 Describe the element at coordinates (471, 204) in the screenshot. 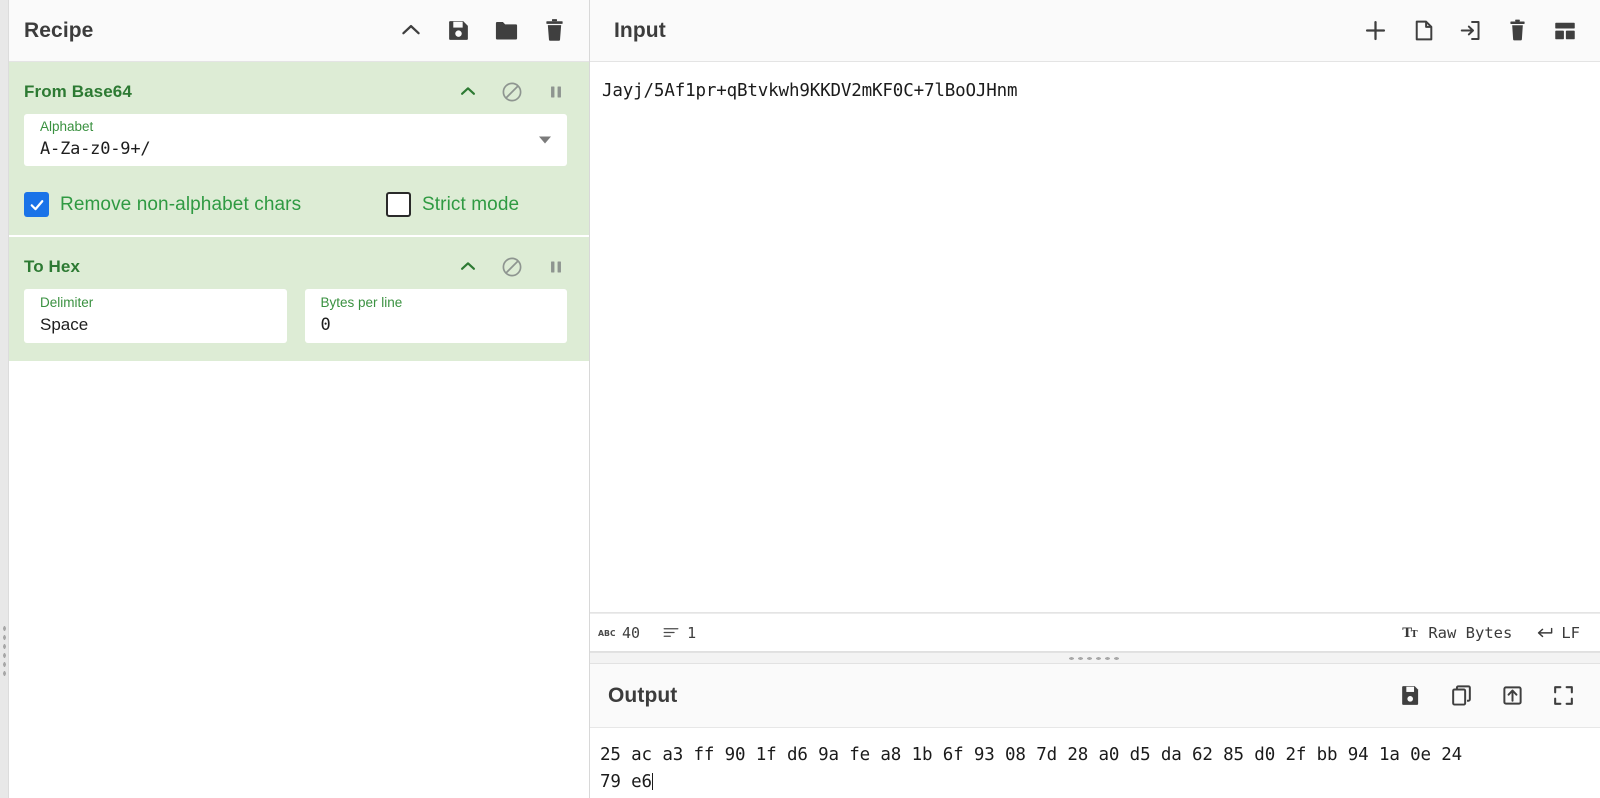

I see `checkbox-label: Strict mode` at that location.